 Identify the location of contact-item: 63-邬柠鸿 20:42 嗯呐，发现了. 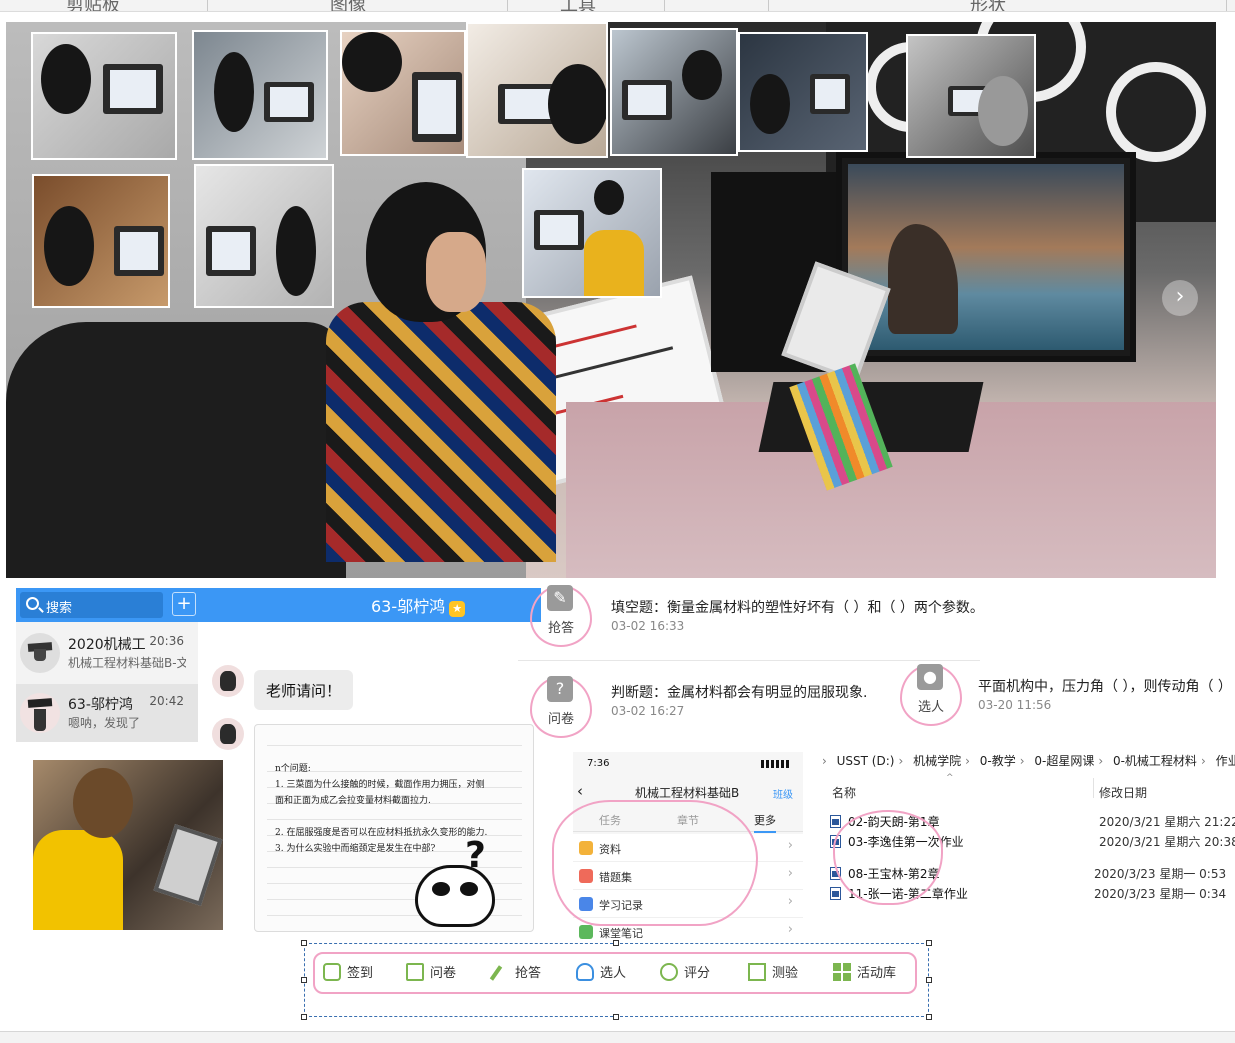
(107, 713).